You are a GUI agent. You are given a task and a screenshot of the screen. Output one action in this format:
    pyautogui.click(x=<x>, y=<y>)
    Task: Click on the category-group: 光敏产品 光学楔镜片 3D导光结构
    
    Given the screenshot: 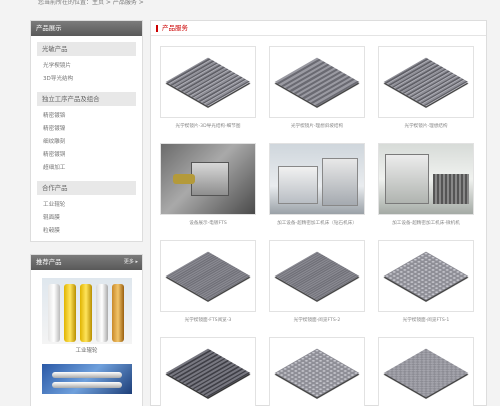 What is the action you would take?
    pyautogui.click(x=86, y=66)
    